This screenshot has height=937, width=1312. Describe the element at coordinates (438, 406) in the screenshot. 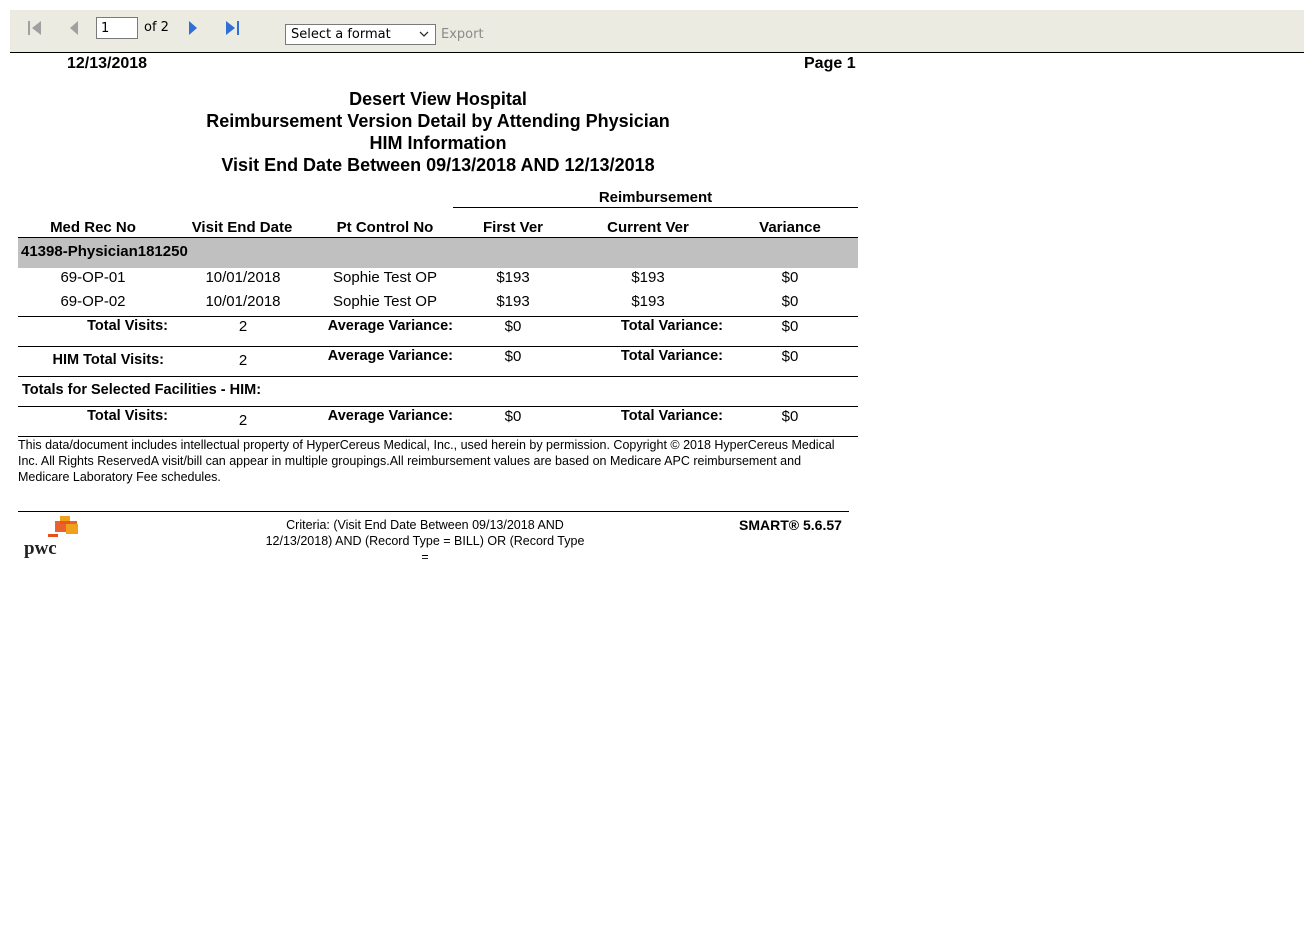

I see `facility-totals-rule` at that location.